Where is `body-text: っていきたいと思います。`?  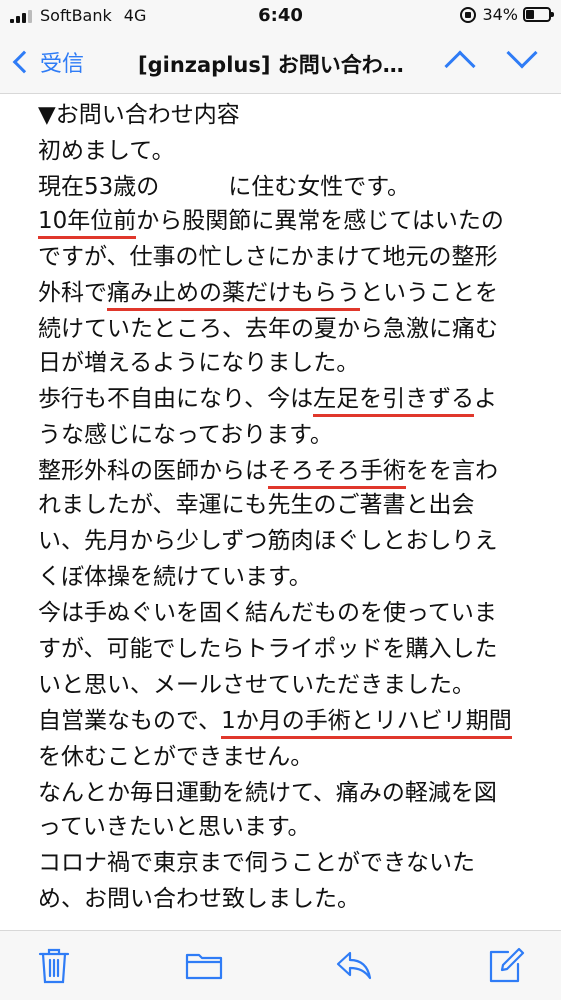
body-text: っていきたいと思います。 is located at coordinates (174, 827).